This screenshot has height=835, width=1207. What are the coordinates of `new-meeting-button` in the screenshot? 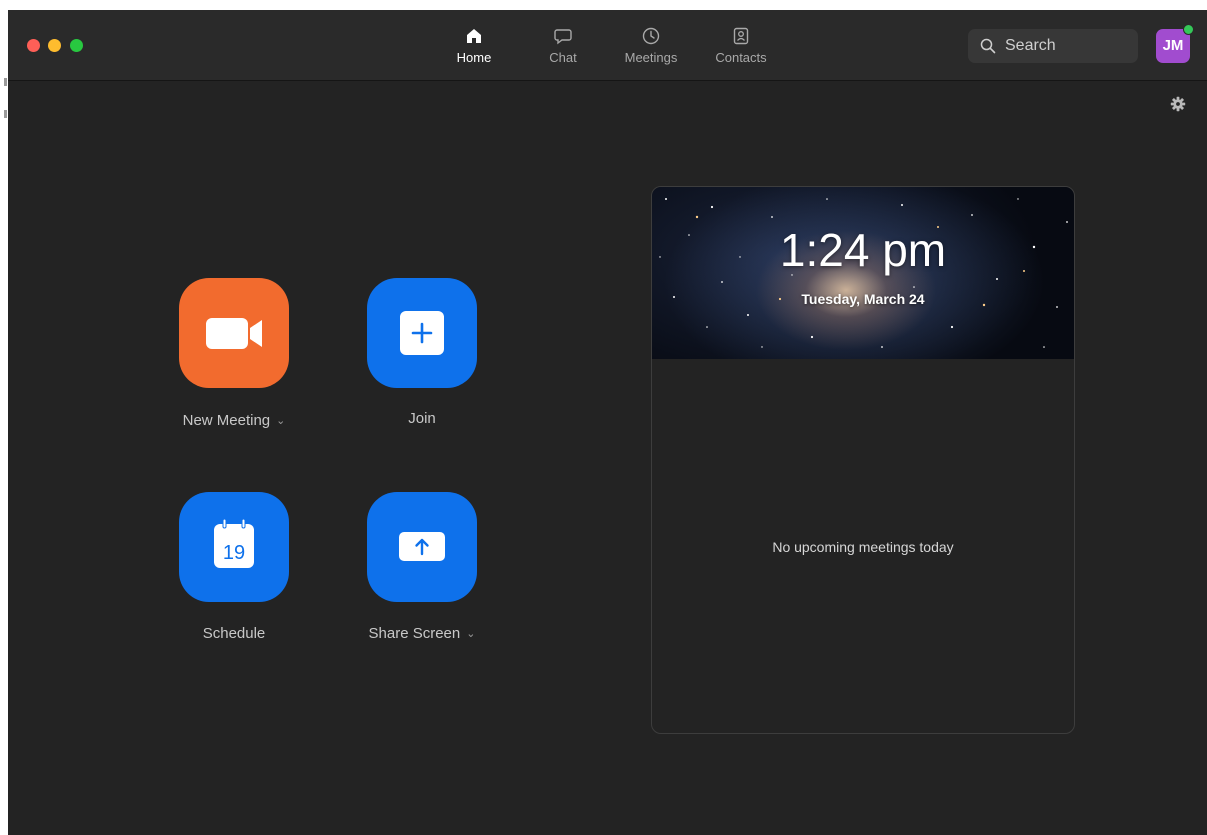 It's located at (234, 333).